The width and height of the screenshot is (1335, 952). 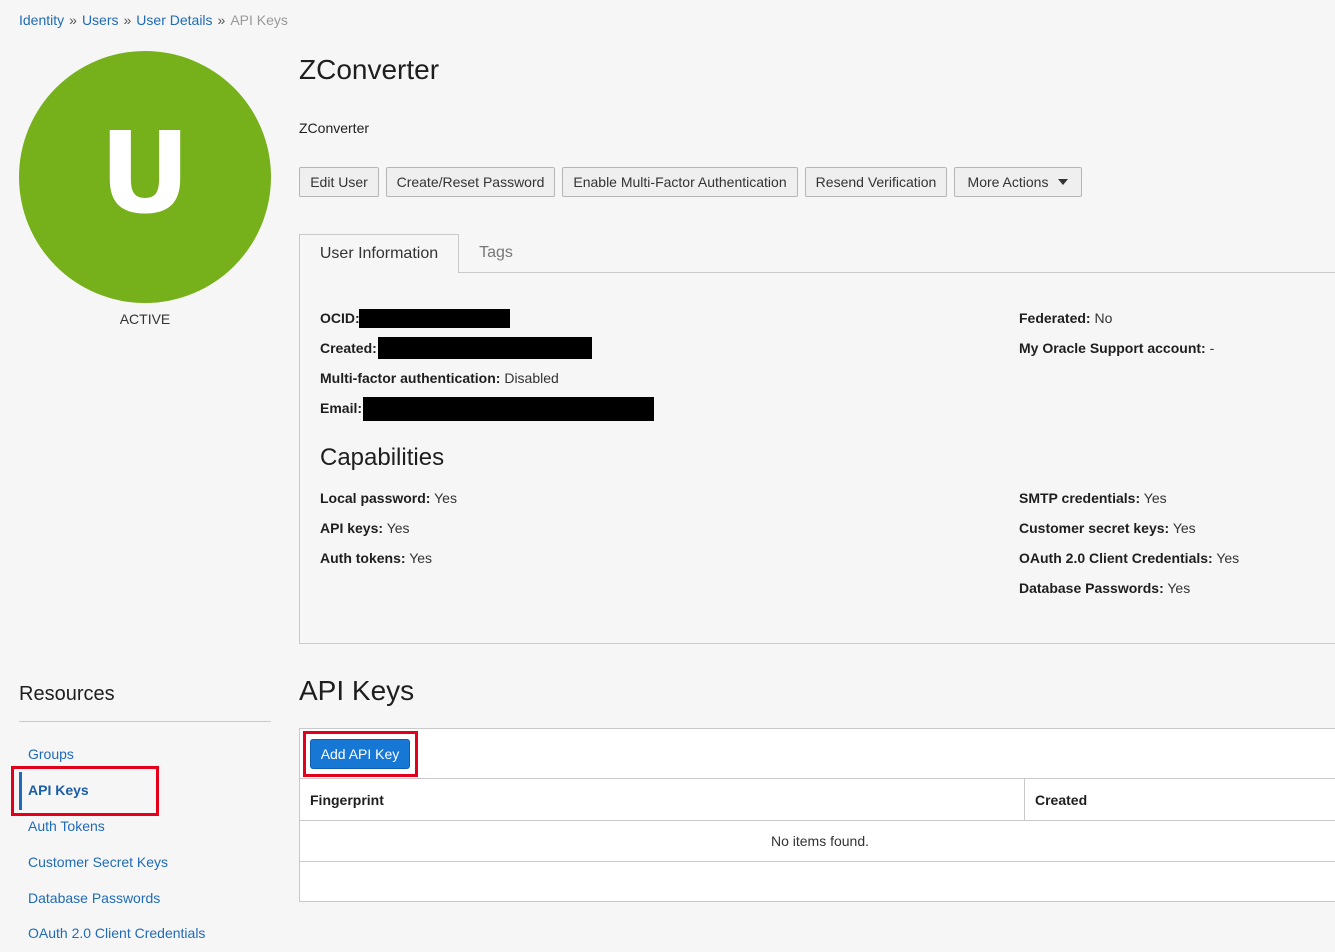 I want to click on tab-tags: Tags, so click(x=496, y=253).